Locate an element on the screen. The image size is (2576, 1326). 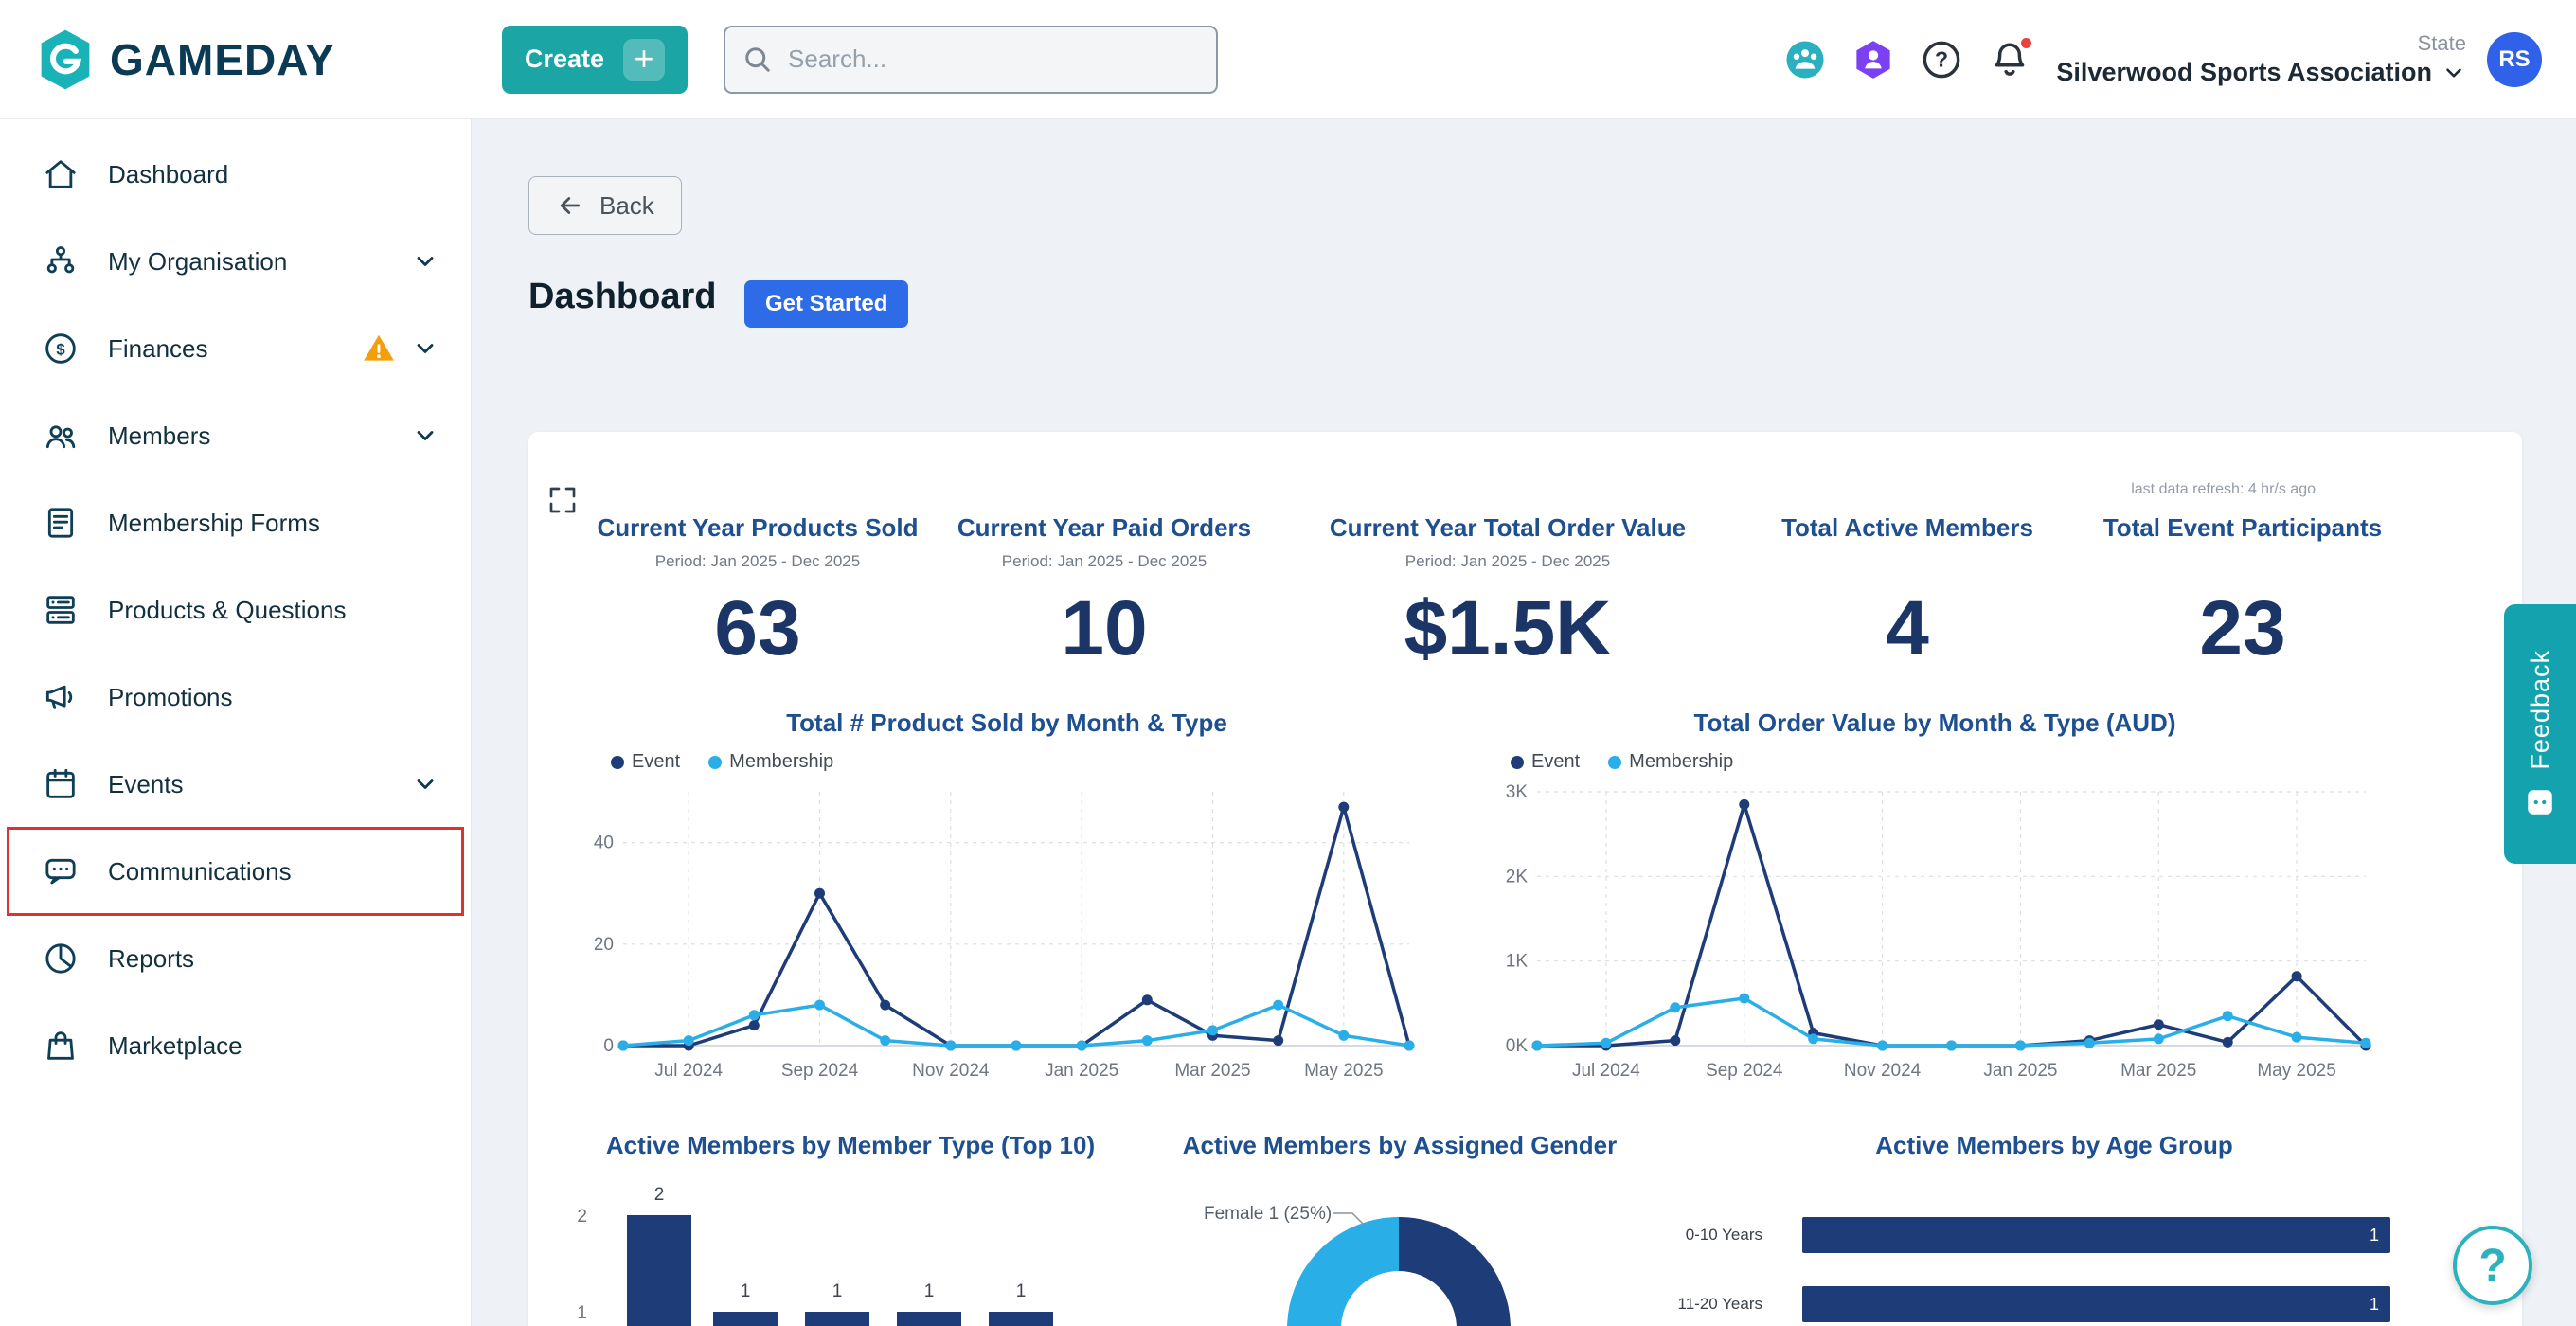
age-bar-row: 11-20 Years 1 is located at coordinates (2054, 1304).